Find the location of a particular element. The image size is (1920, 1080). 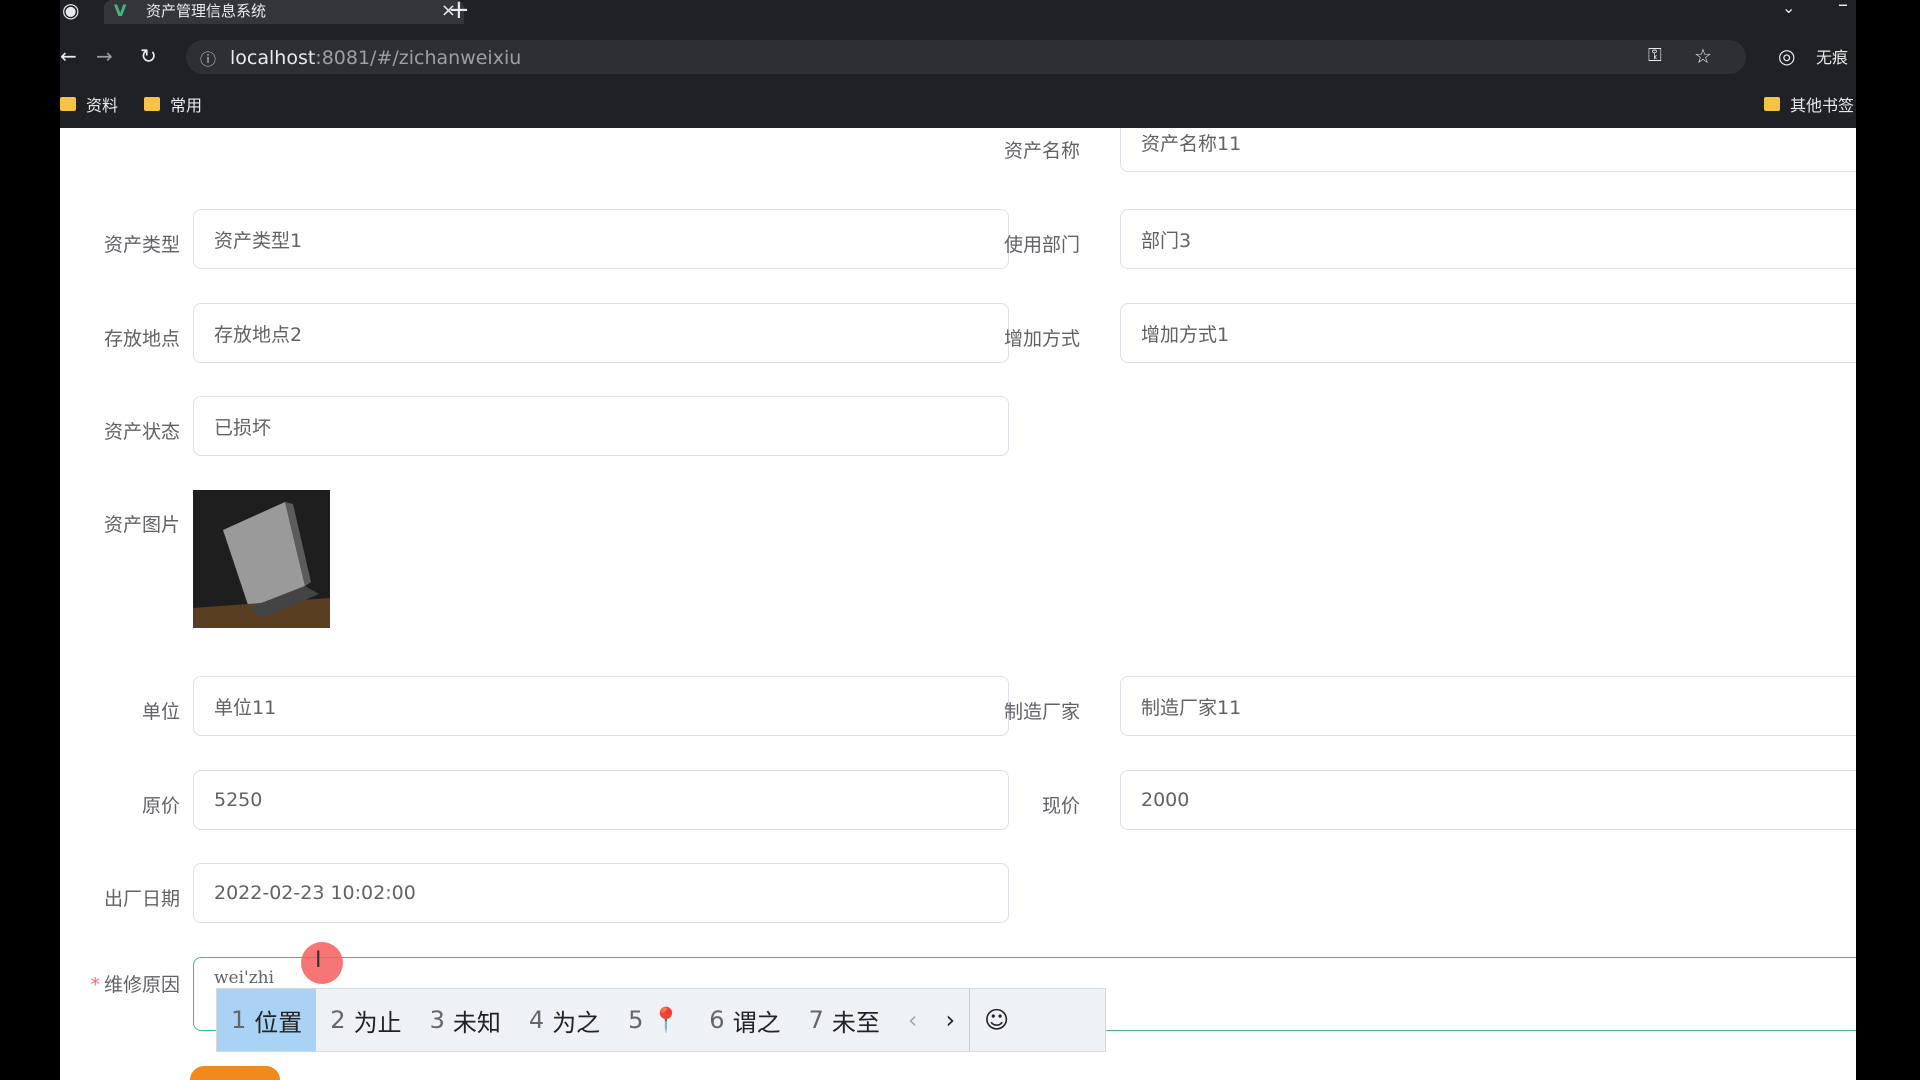

candidate-text: 为之 is located at coordinates (576, 1022).